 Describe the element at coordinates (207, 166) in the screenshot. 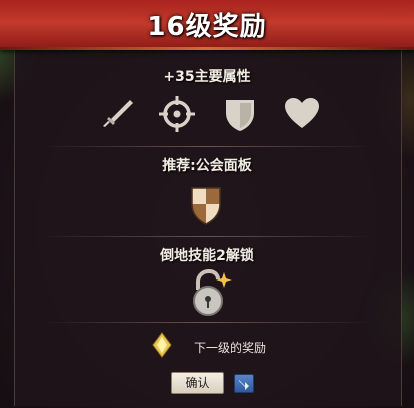

I see `recommend-label: 推荐:公会面板` at that location.